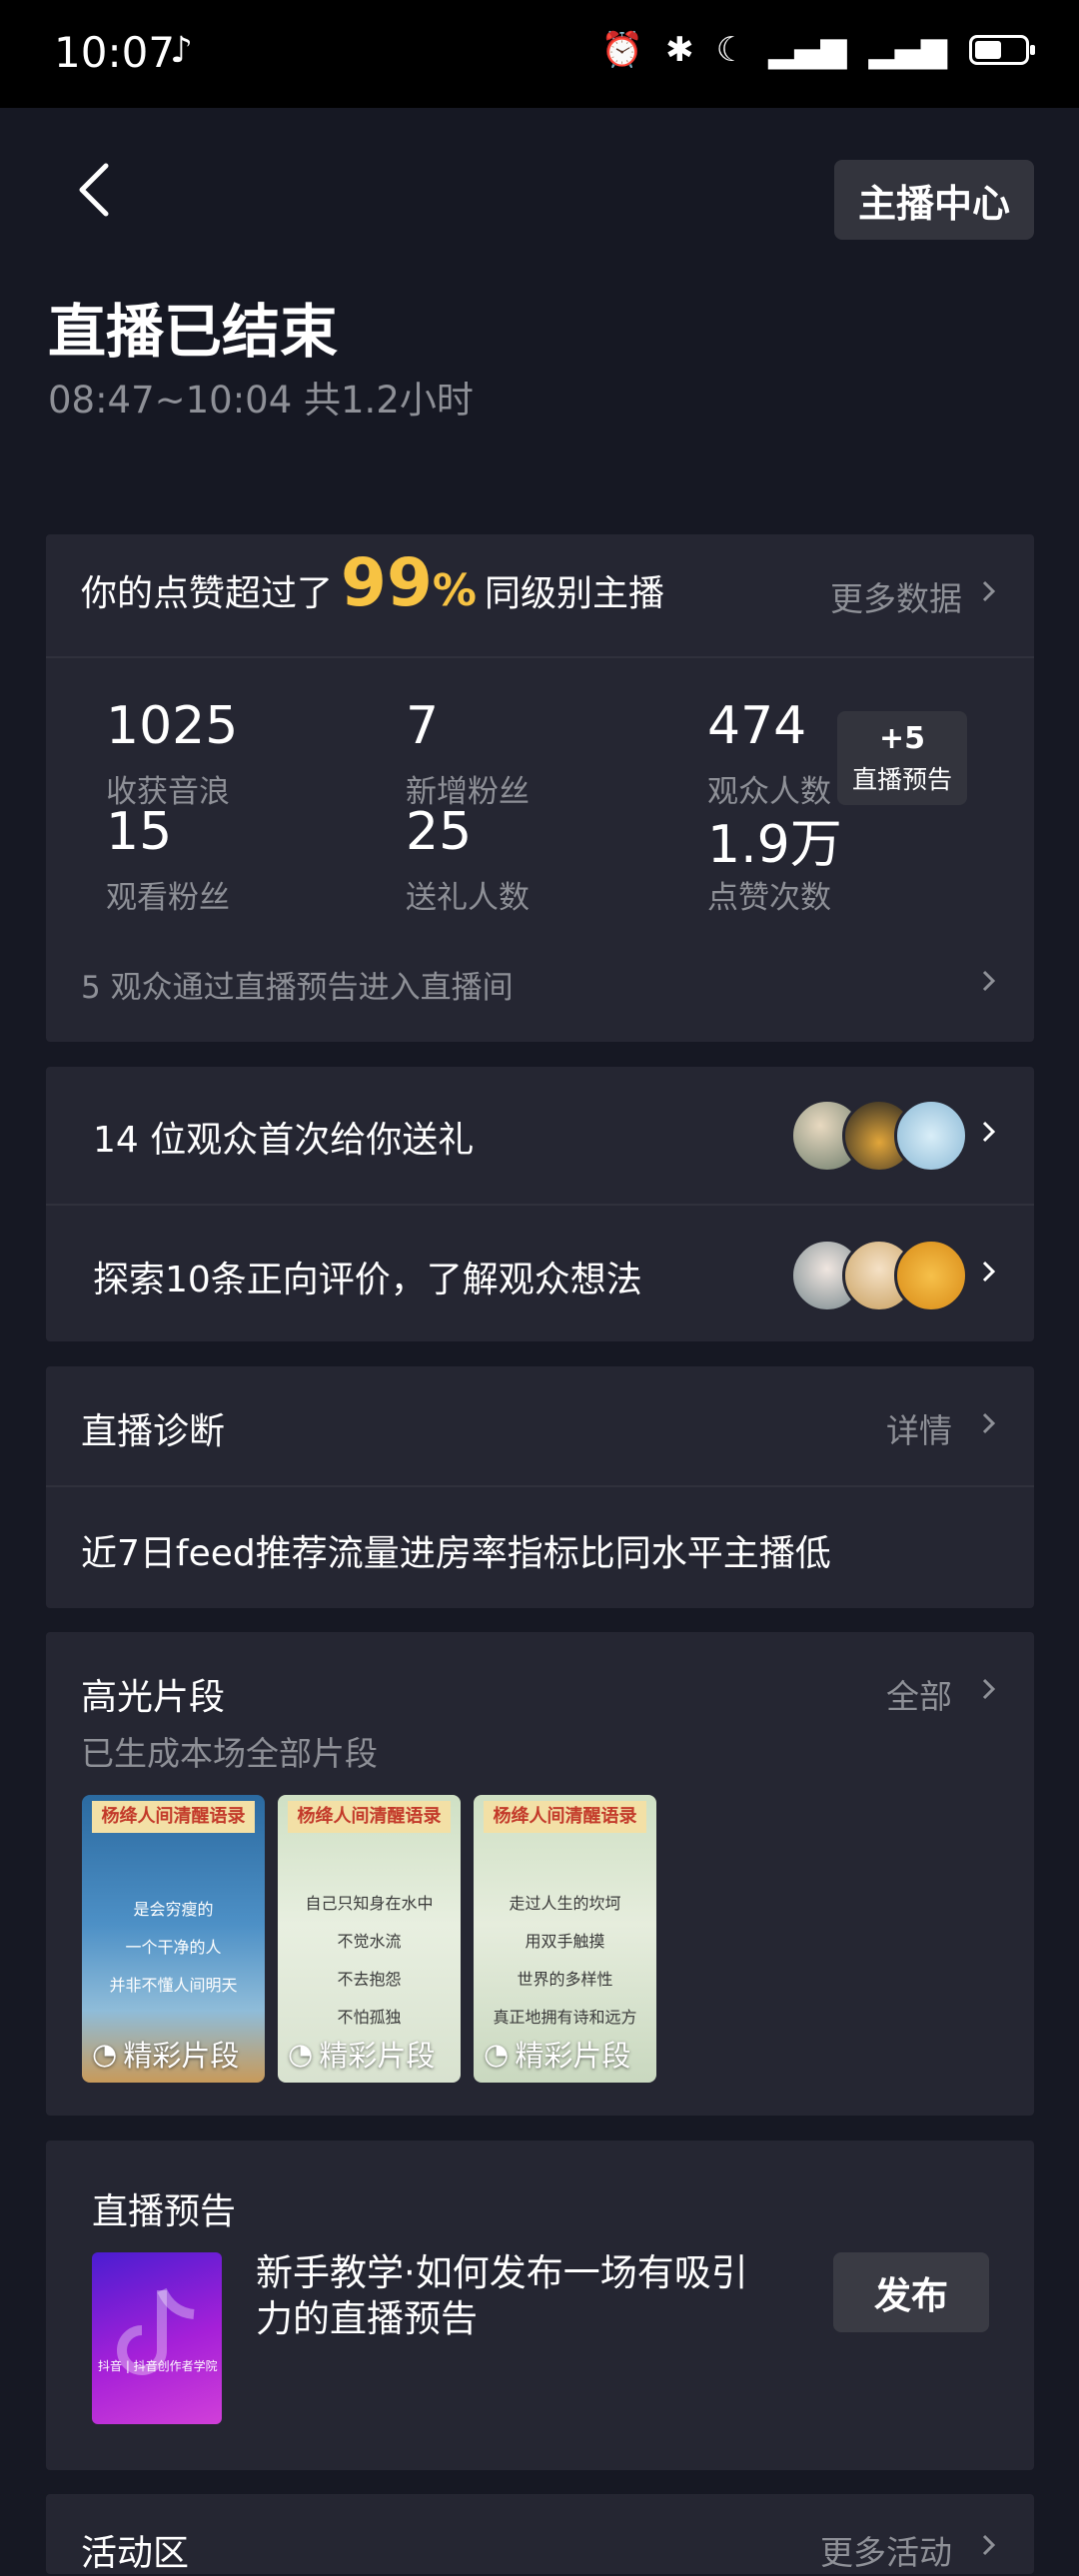 The width and height of the screenshot is (1079, 2576). I want to click on highlights-subtitle: 已生成本场全部片段, so click(229, 1754).